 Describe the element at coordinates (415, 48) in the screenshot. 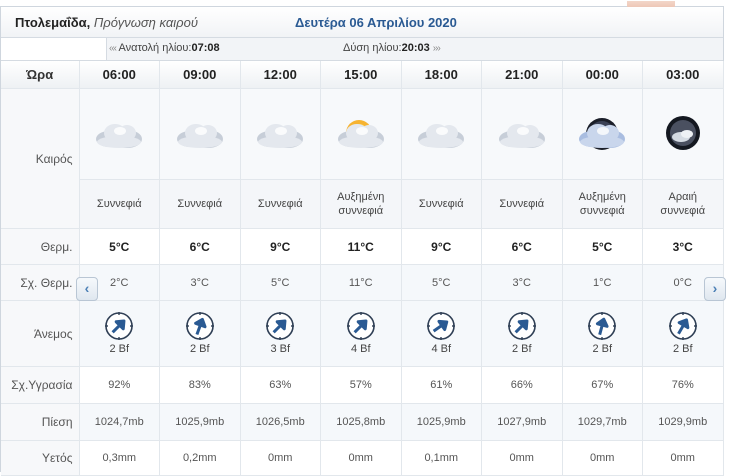

I see `sunset-time: 20:03` at that location.